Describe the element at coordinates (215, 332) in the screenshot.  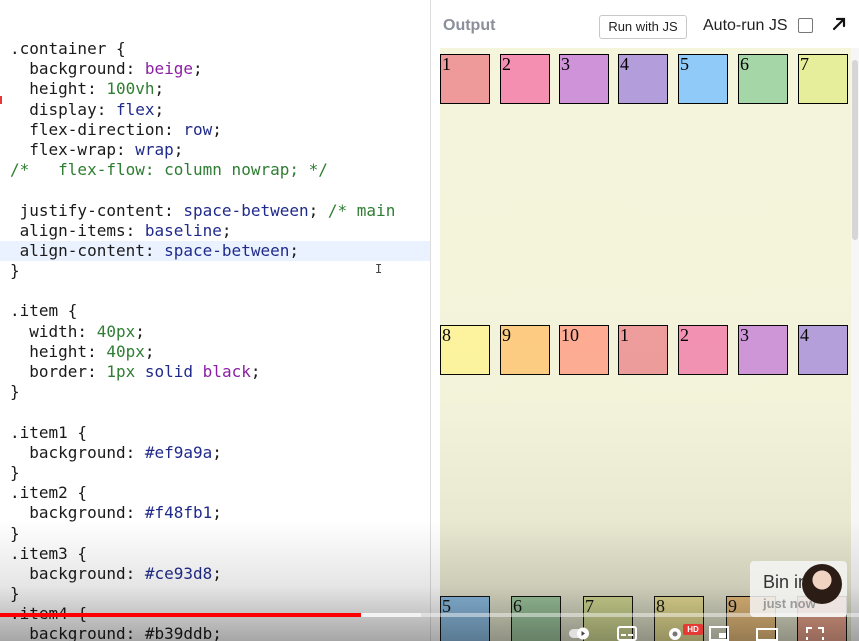
I see `code-line: width: 40px;` at that location.